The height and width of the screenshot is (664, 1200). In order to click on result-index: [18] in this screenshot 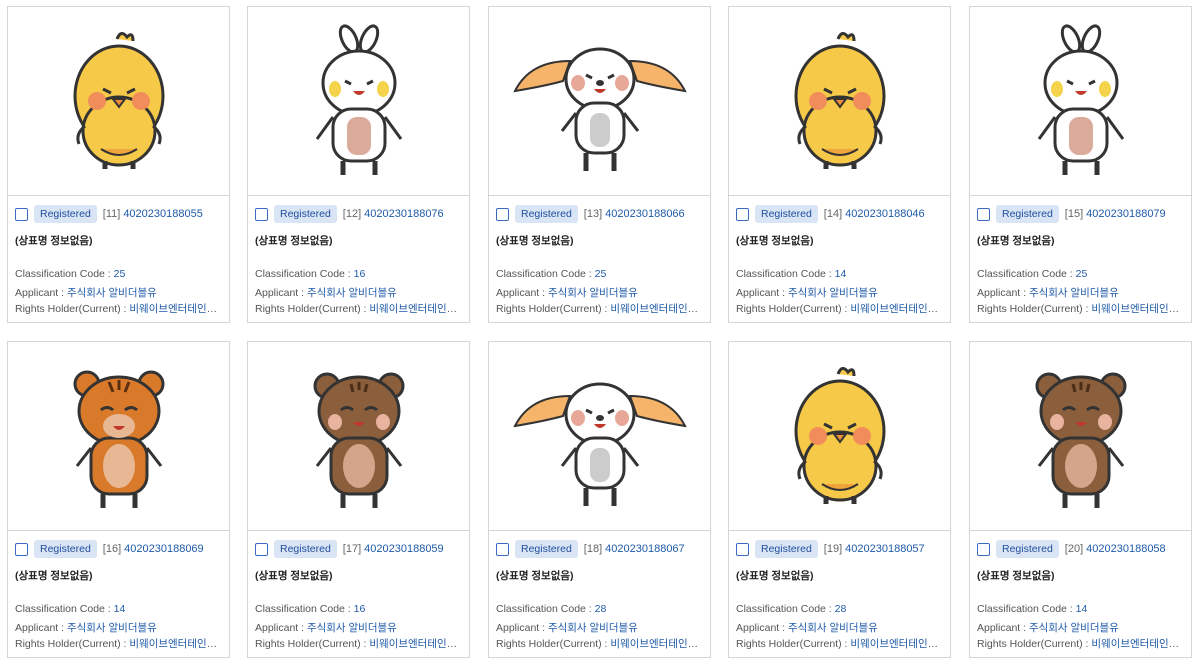, I will do `click(593, 549)`.